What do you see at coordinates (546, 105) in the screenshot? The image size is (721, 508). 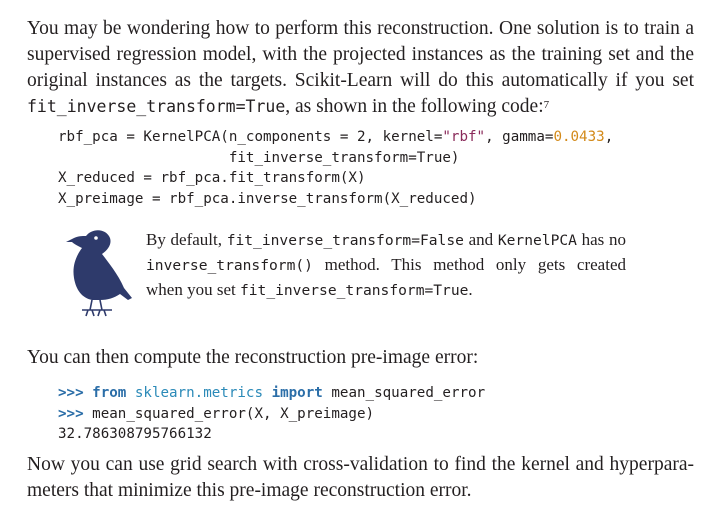 I see `footnote-mark: 7` at bounding box center [546, 105].